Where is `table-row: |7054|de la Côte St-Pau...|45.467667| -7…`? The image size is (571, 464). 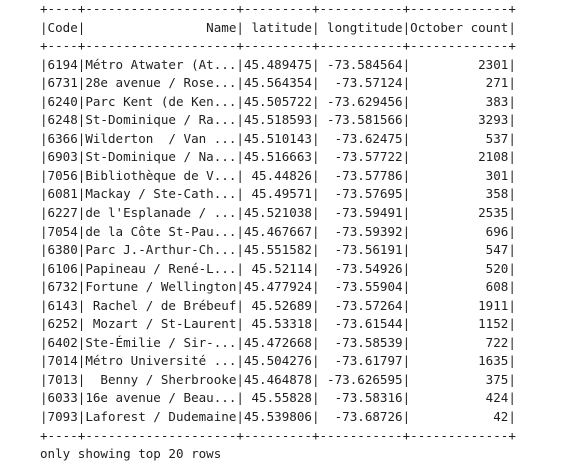
table-row: |7054|de la Côte St-Pau...|45.467667| -7… is located at coordinates (278, 231).